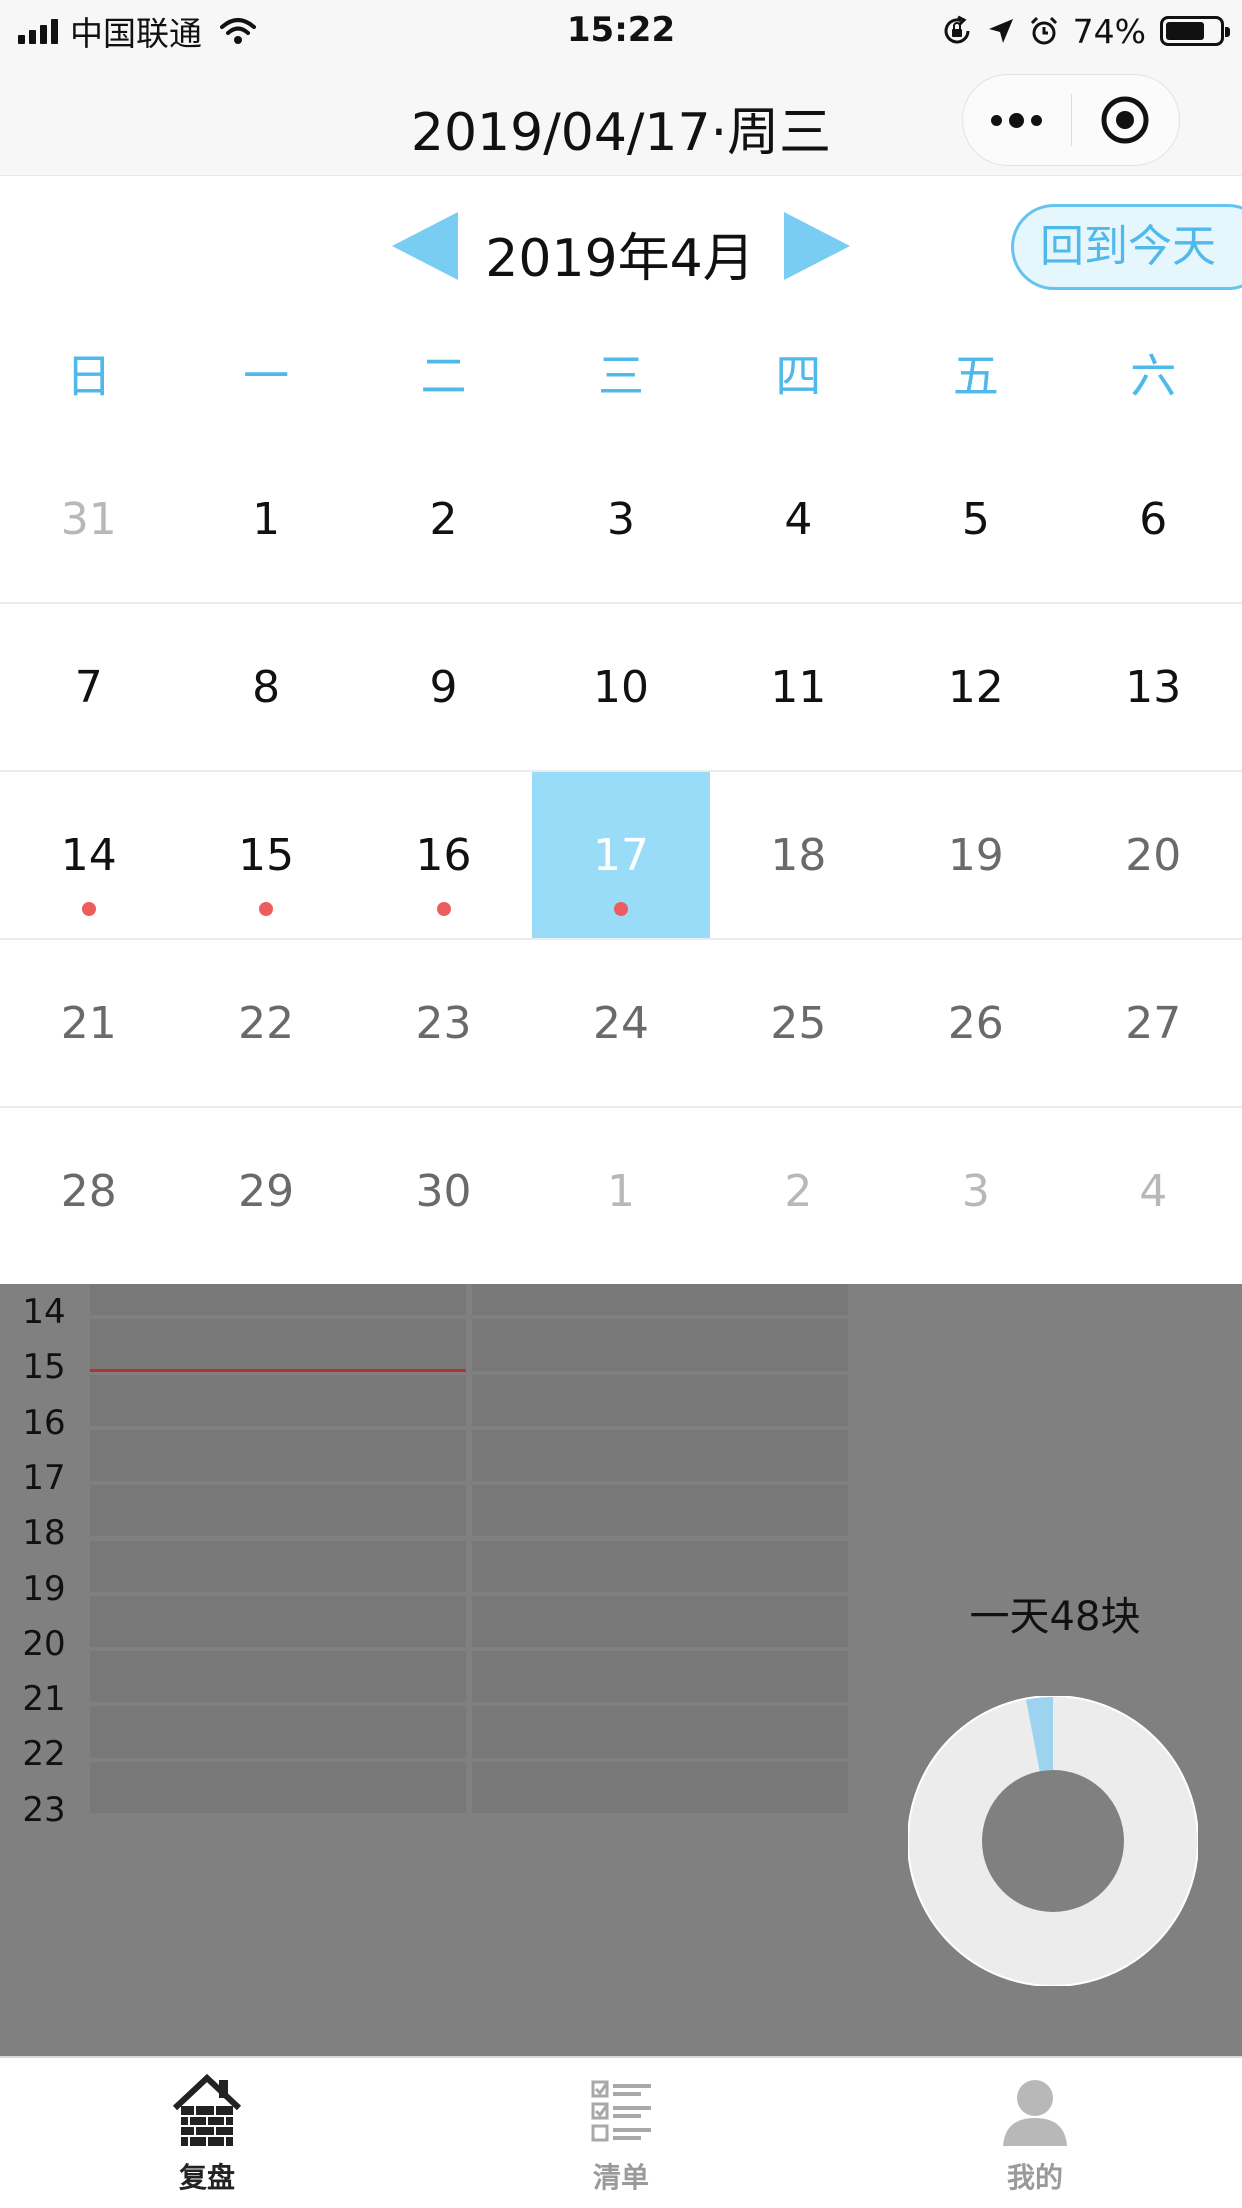 This screenshot has width=1242, height=2208. What do you see at coordinates (44, 1809) in the screenshot?
I see `hour-label: 23` at bounding box center [44, 1809].